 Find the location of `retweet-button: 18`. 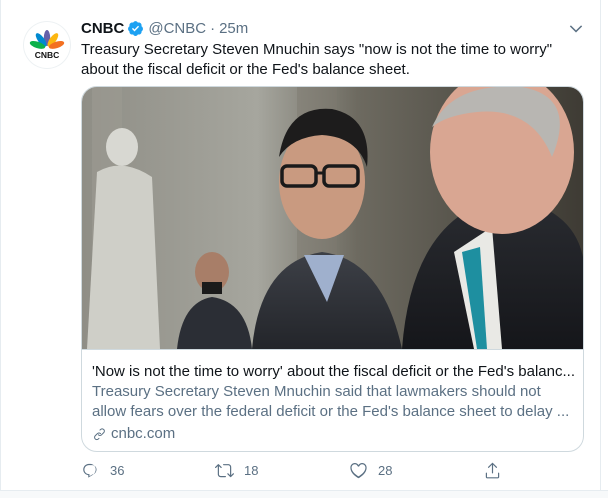

retweet-button: 18 is located at coordinates (236, 470).